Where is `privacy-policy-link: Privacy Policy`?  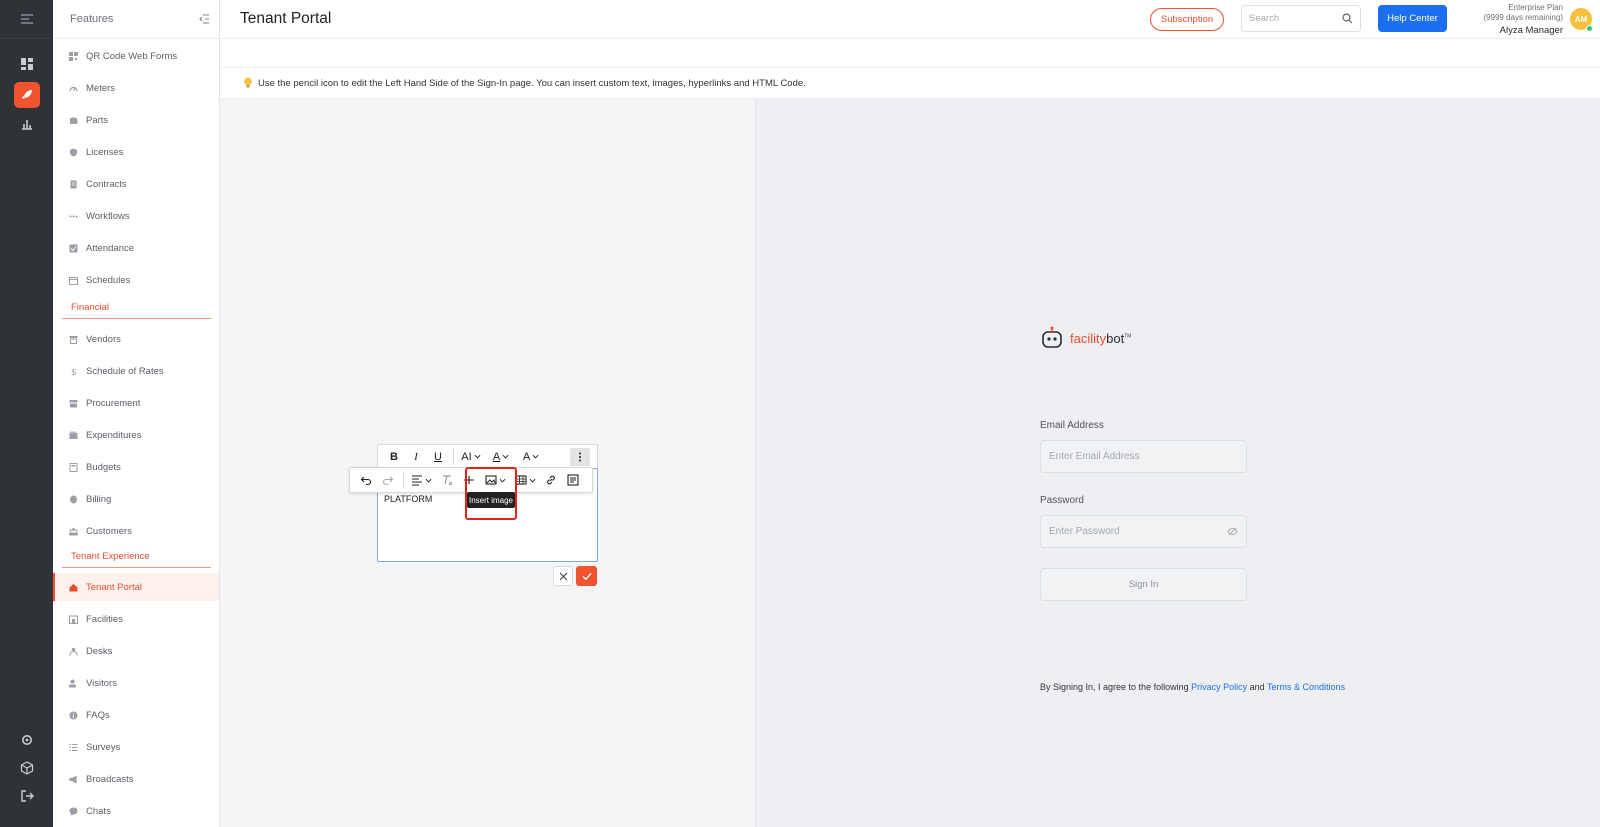
privacy-policy-link: Privacy Policy is located at coordinates (1219, 687).